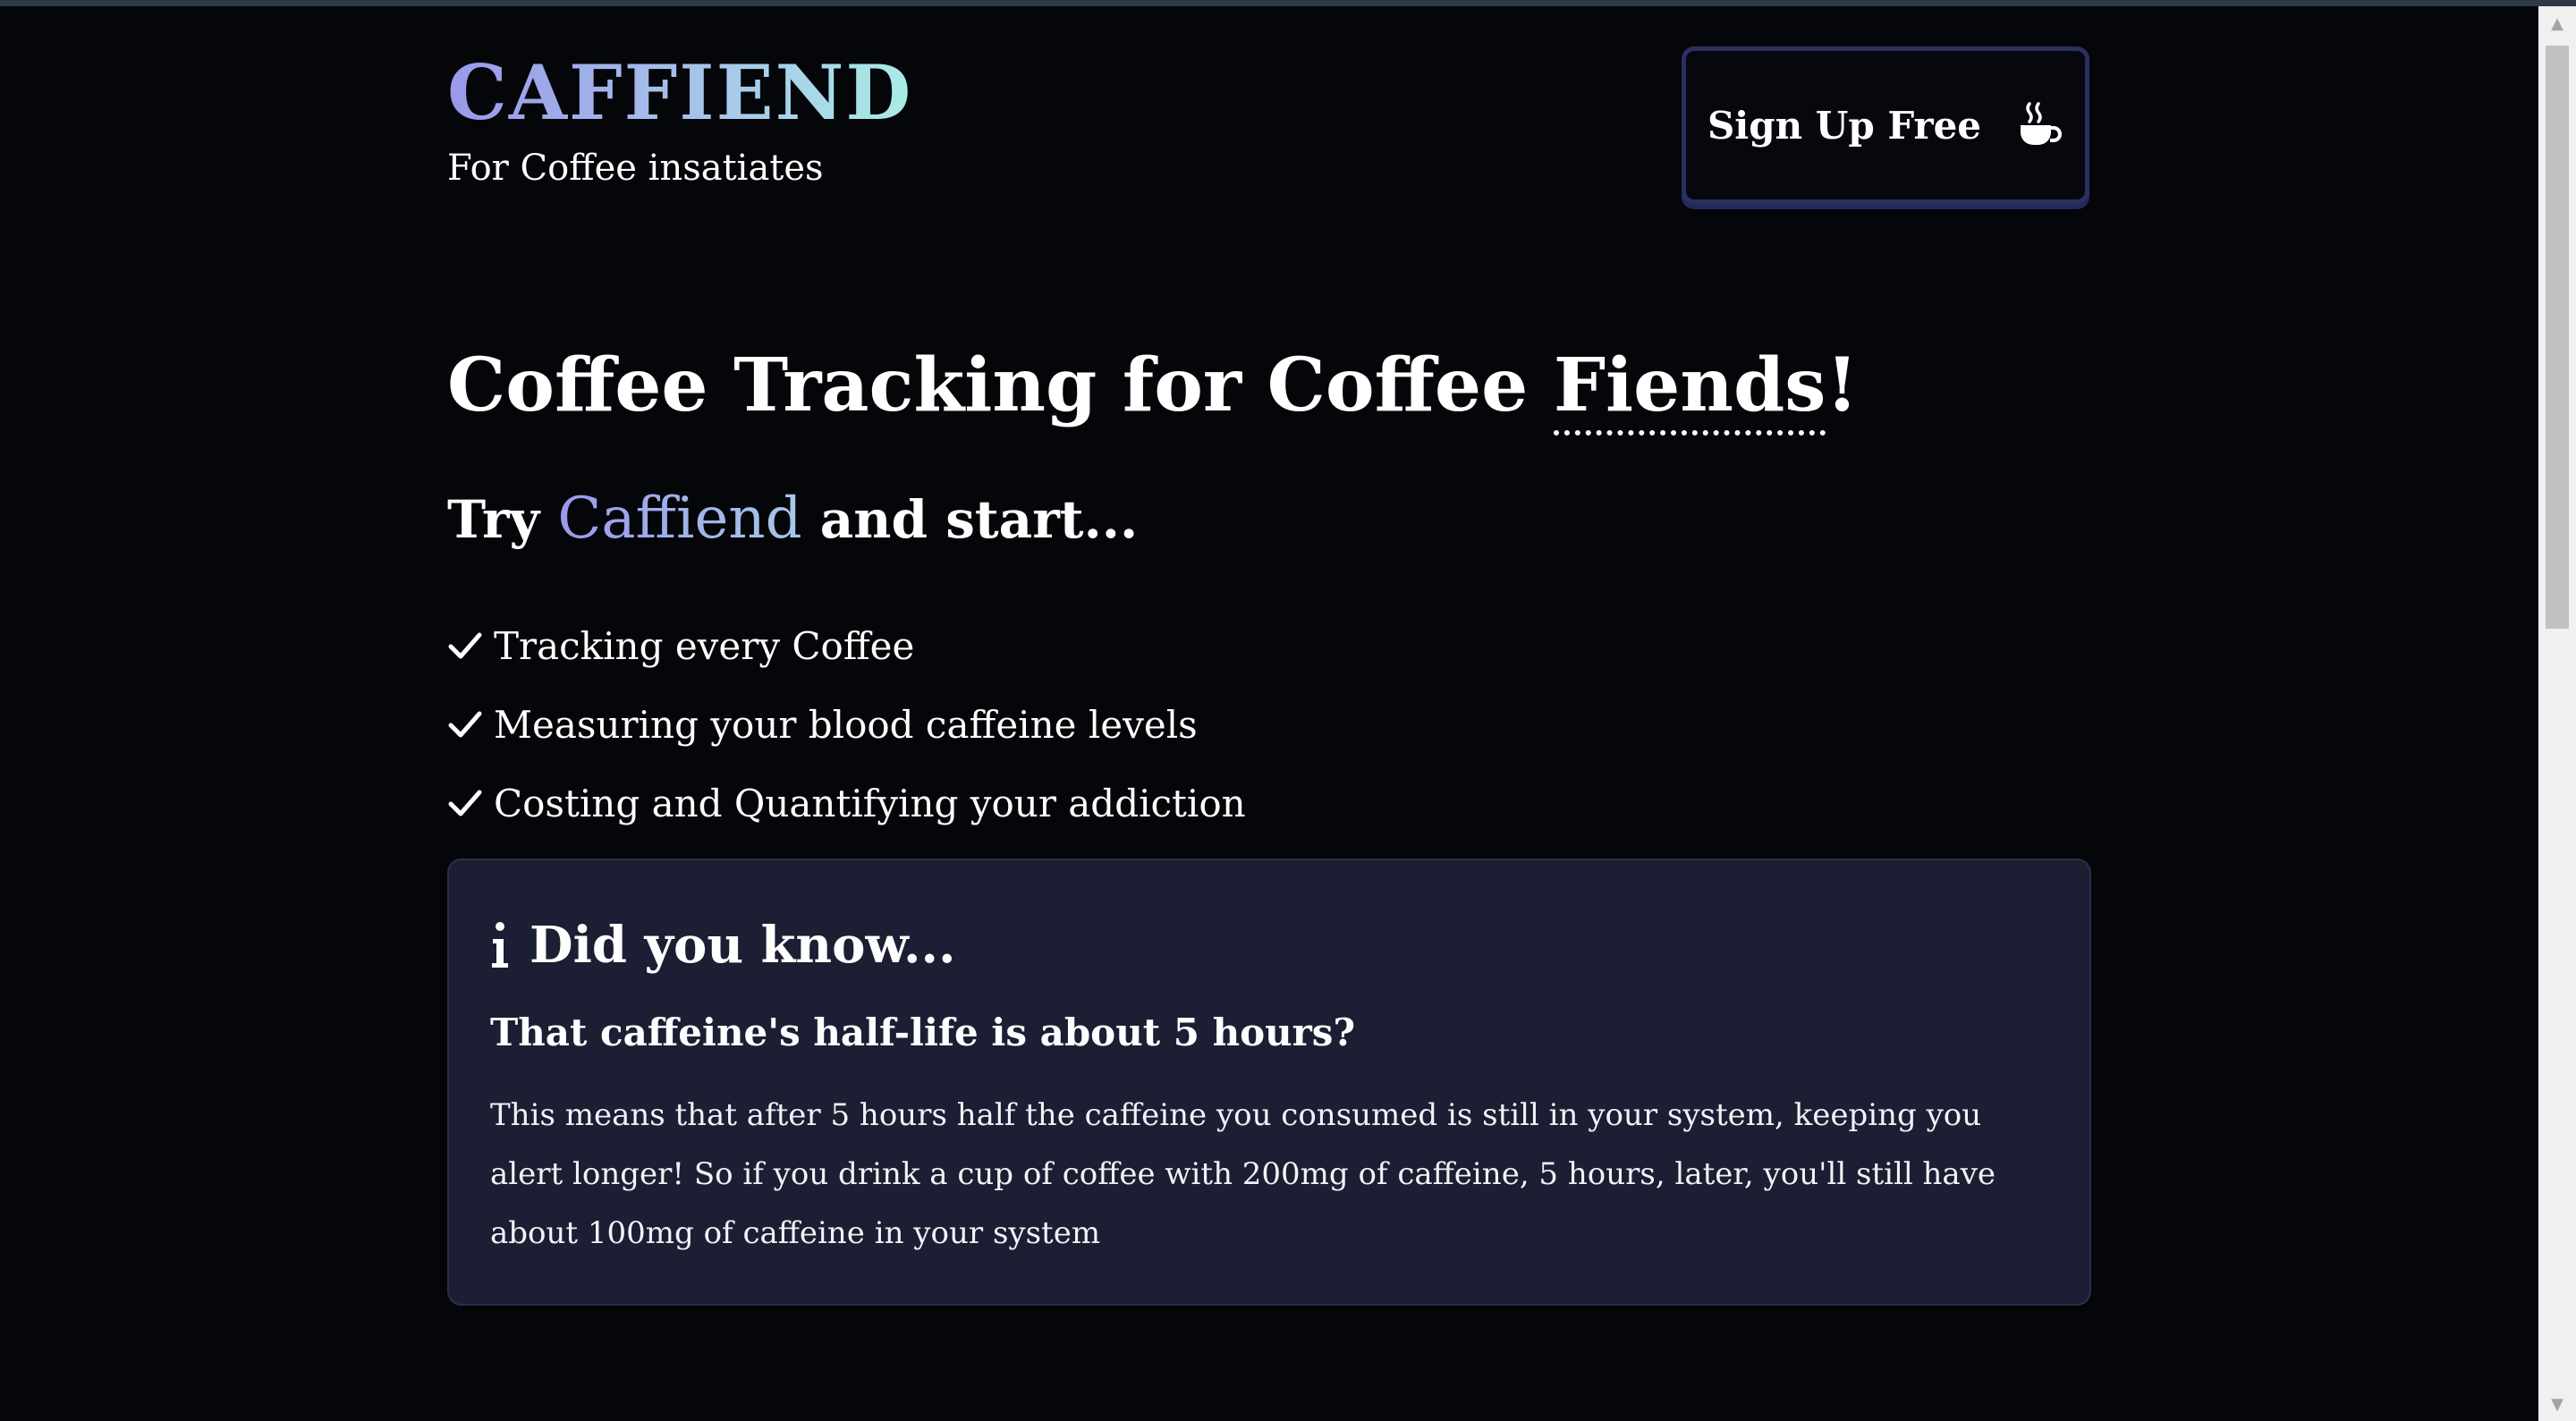 This screenshot has height=1421, width=2576. I want to click on scrollbar-thumb, so click(2557, 337).